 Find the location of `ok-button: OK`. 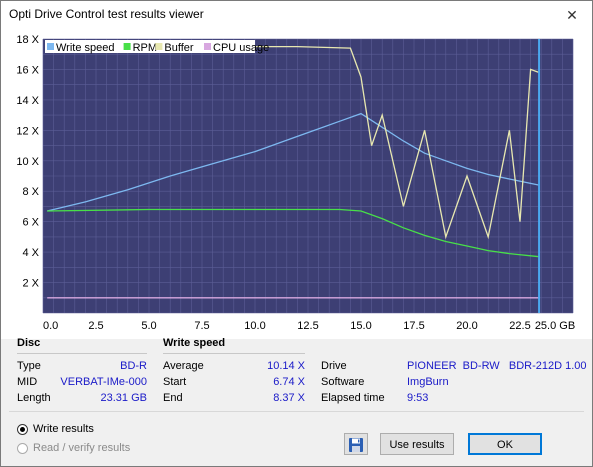

ok-button: OK is located at coordinates (505, 444).